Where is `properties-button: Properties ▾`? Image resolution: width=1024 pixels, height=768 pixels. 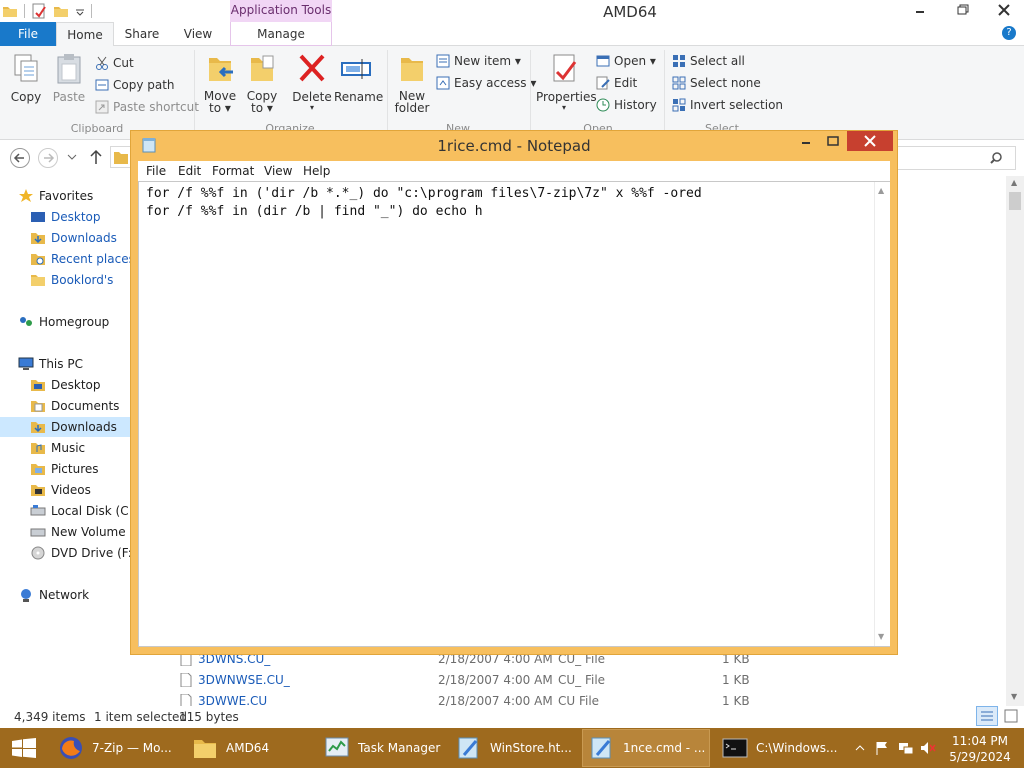 properties-button: Properties ▾ is located at coordinates (566, 82).